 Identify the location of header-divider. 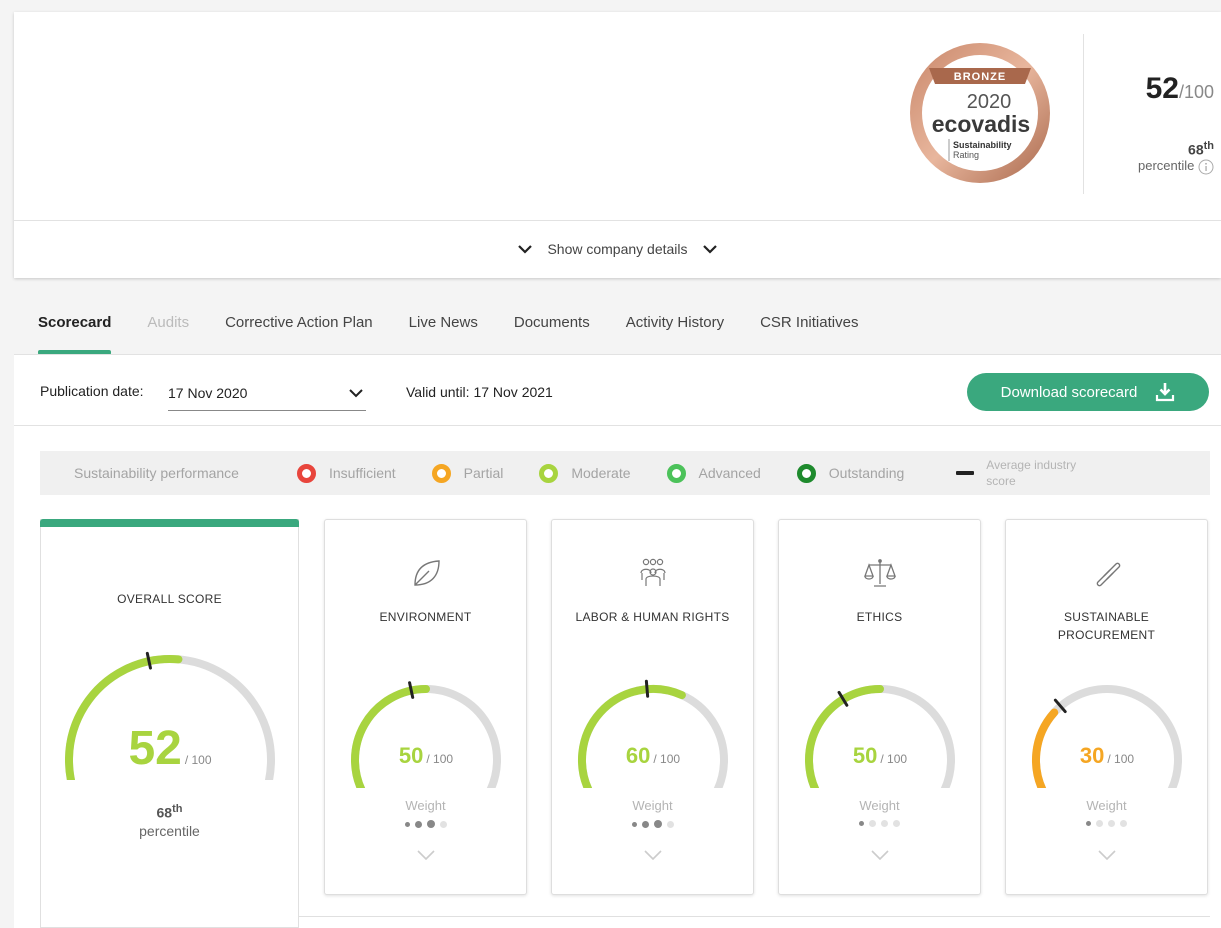
(617, 220).